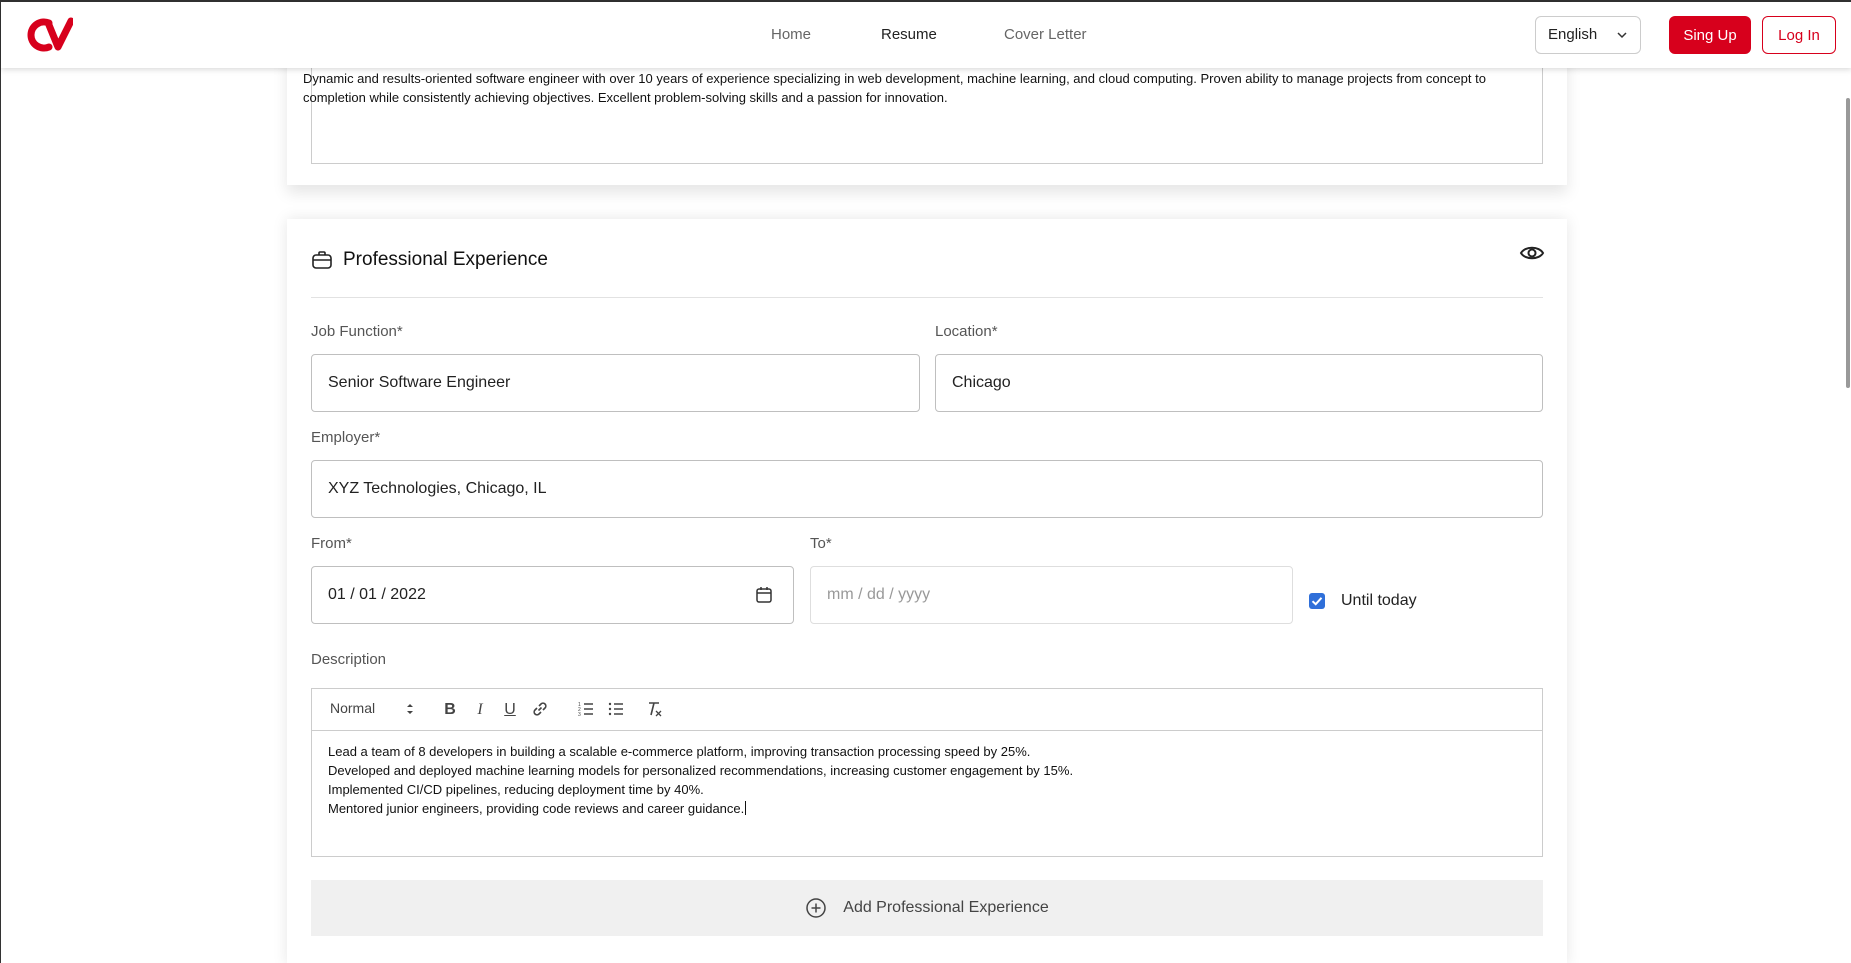 This screenshot has height=963, width=1851. I want to click on language-select: English, so click(1588, 35).